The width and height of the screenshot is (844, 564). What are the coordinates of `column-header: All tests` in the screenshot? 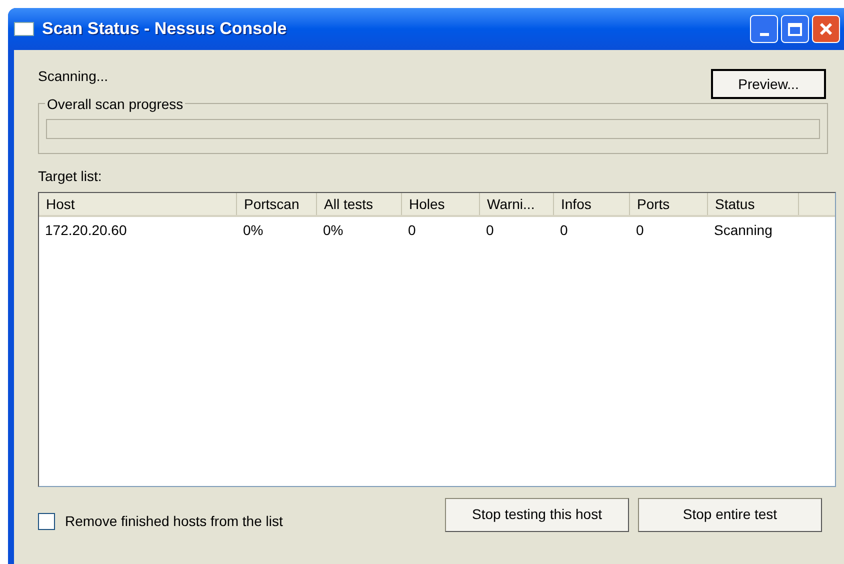 It's located at (359, 204).